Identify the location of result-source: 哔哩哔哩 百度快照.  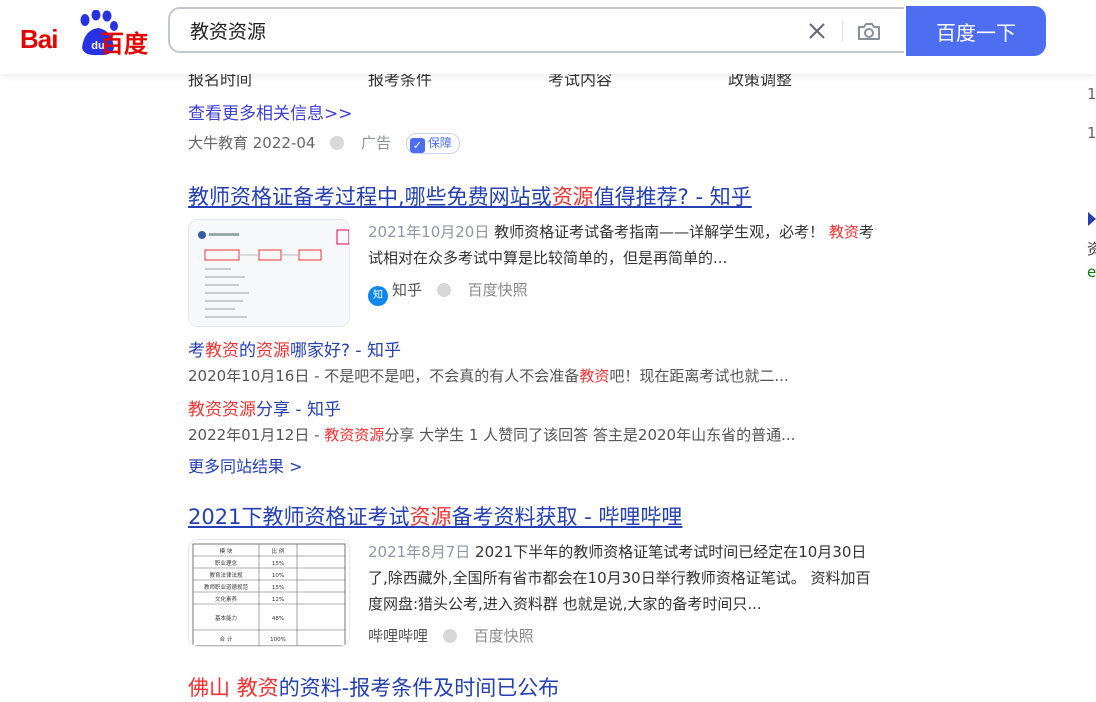
(451, 635).